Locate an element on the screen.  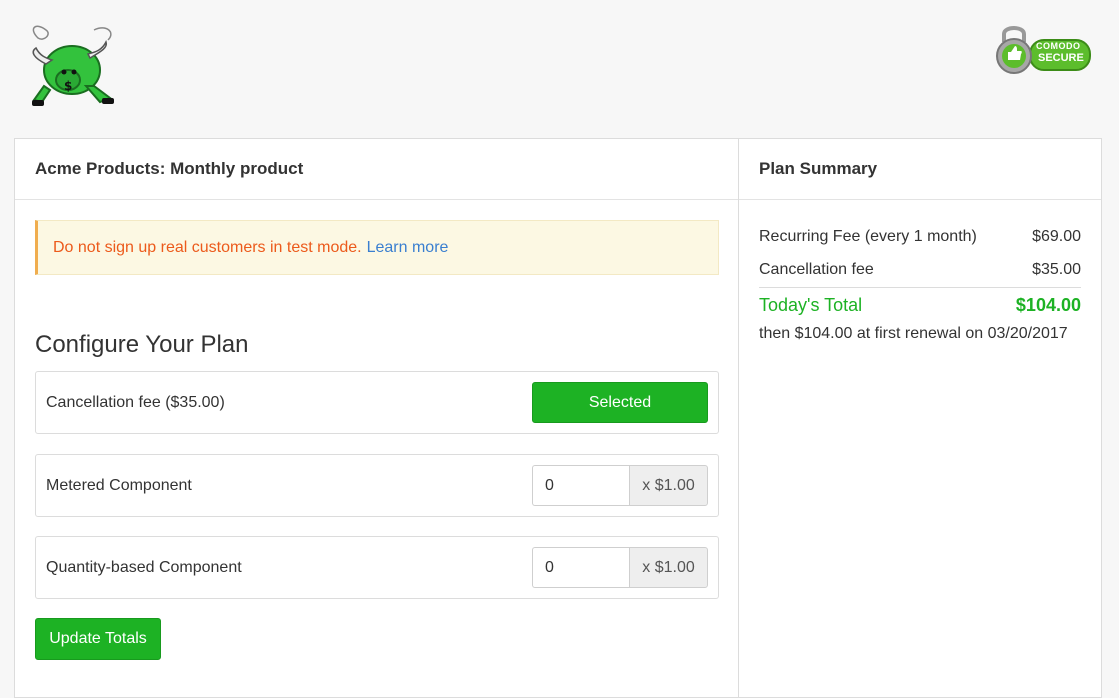
todays-total-amount: $104.00 is located at coordinates (1048, 305).